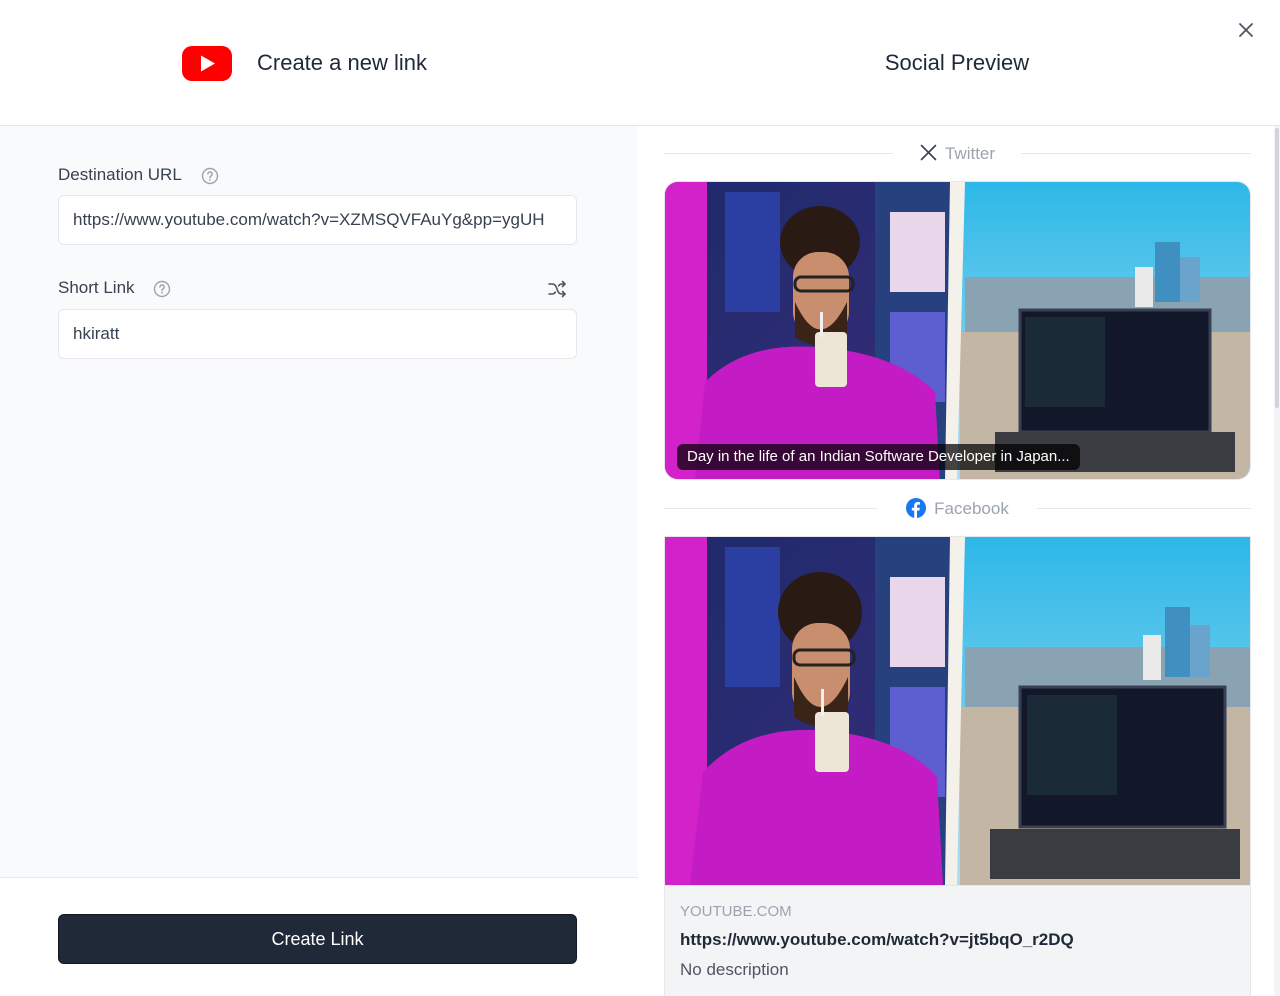 This screenshot has width=1280, height=996. I want to click on create-link-button: Create Link, so click(317, 939).